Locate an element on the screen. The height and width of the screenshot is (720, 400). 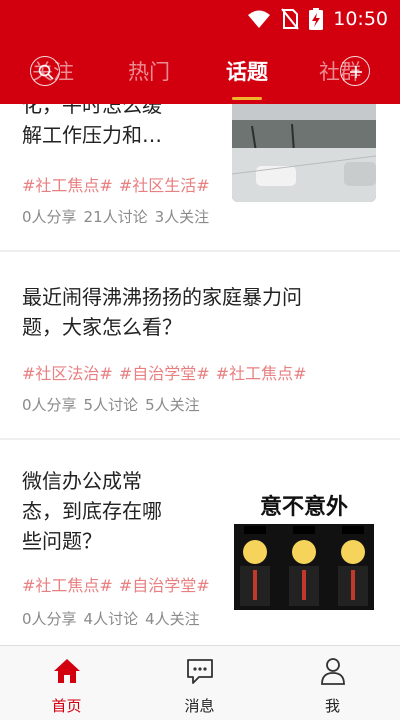
topic-tag: #社区生活# is located at coordinates (164, 185).